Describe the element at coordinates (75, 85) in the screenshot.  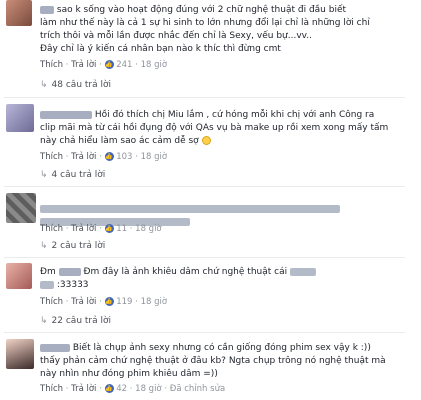
I see `view-replies: ↳ 48 câu trả lời` at that location.